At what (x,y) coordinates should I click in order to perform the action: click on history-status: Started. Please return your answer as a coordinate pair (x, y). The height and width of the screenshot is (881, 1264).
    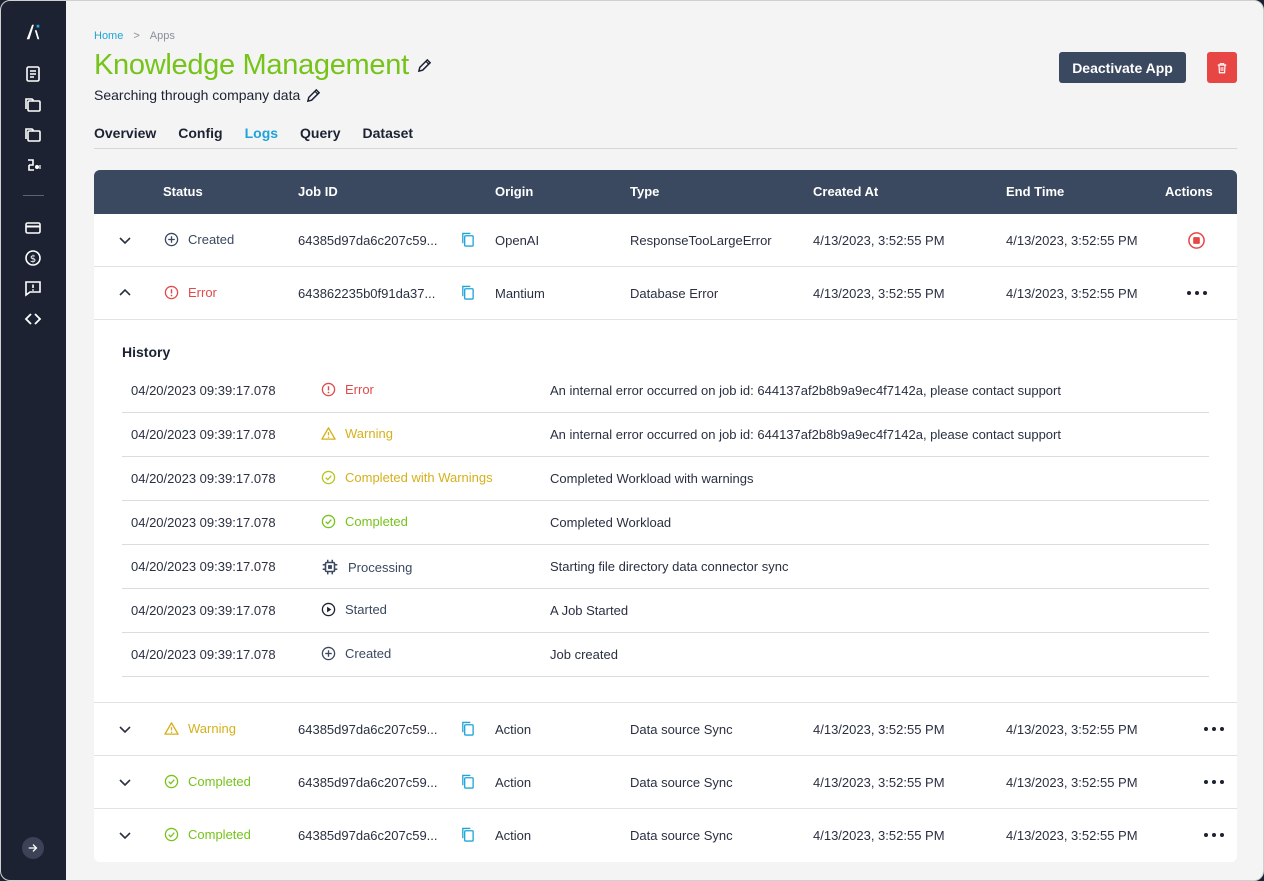
    Looking at the image, I should click on (354, 609).